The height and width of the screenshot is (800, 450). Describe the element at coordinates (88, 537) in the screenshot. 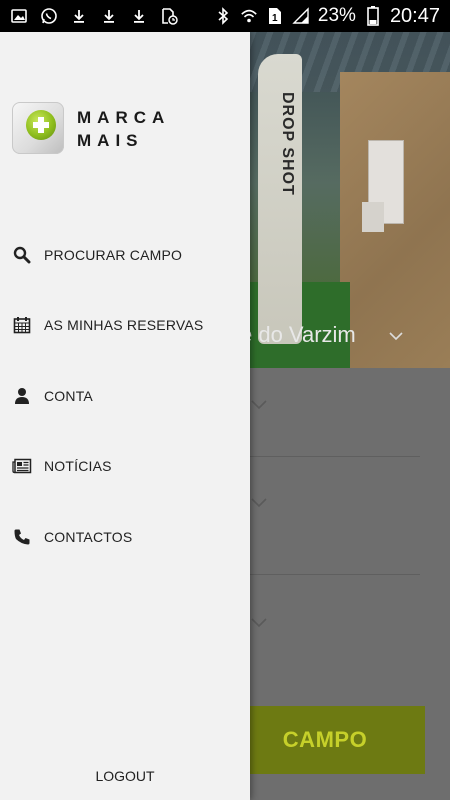

I see `menu-item-label: CONTACTOS` at that location.